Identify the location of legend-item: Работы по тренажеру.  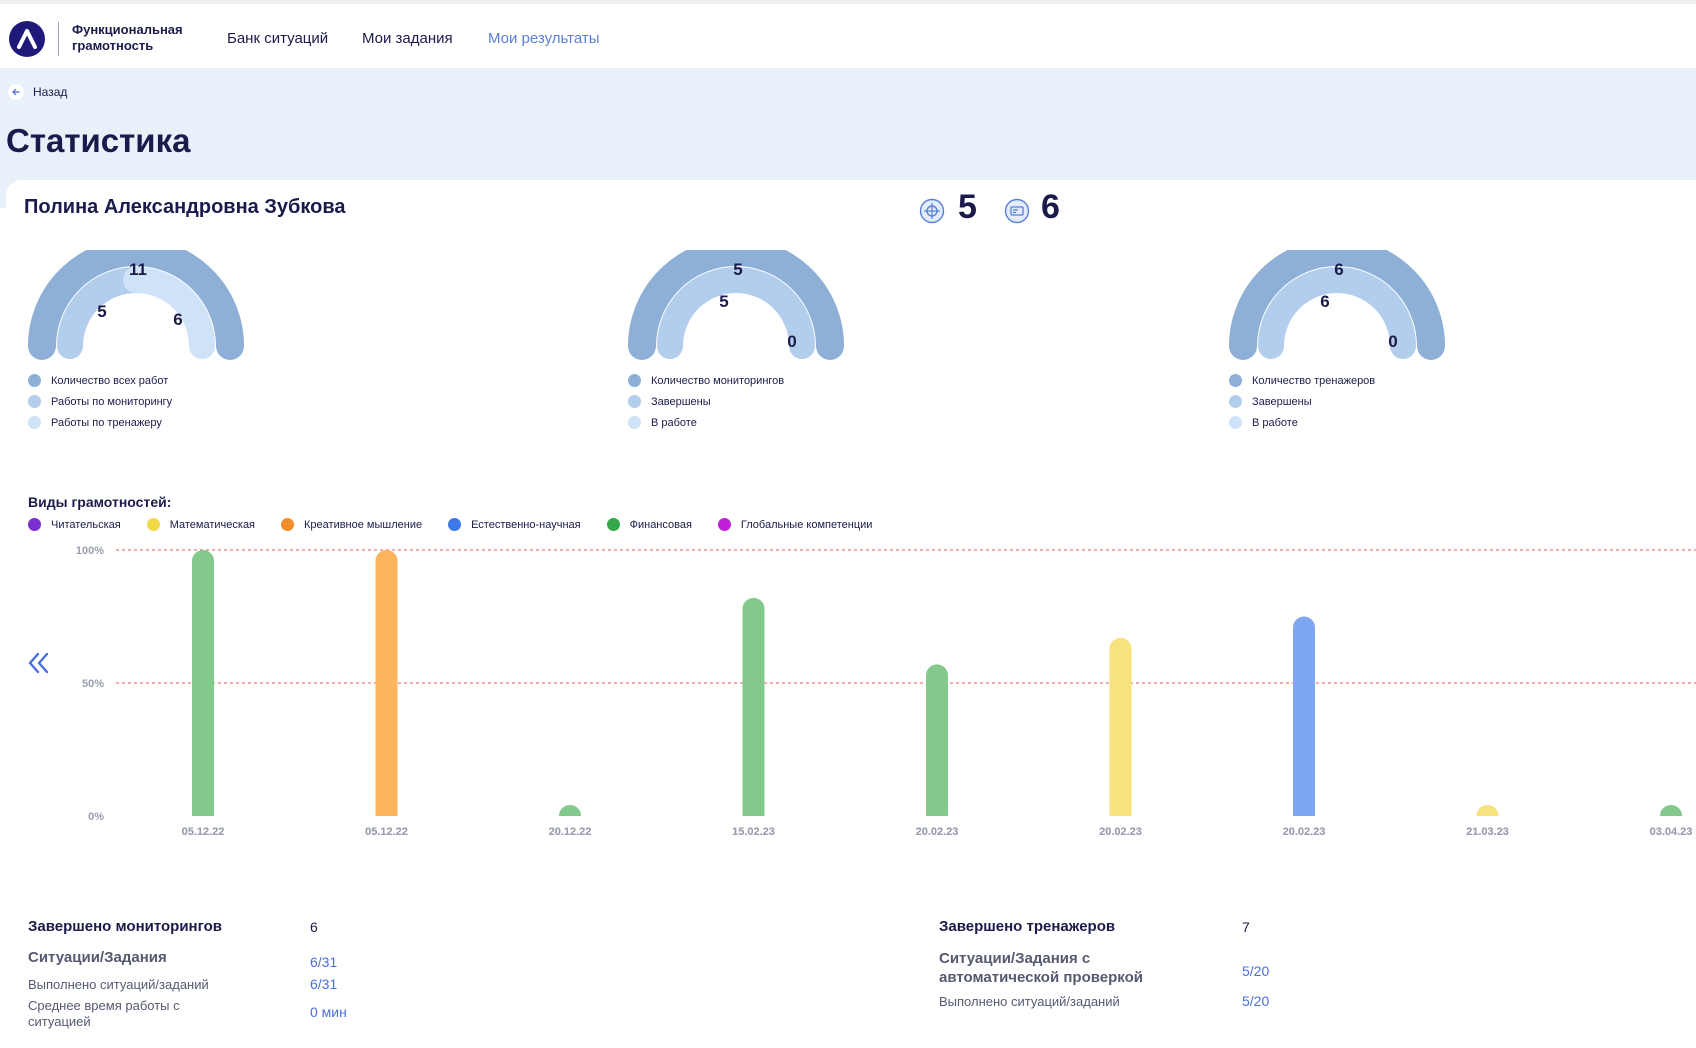
(100, 422).